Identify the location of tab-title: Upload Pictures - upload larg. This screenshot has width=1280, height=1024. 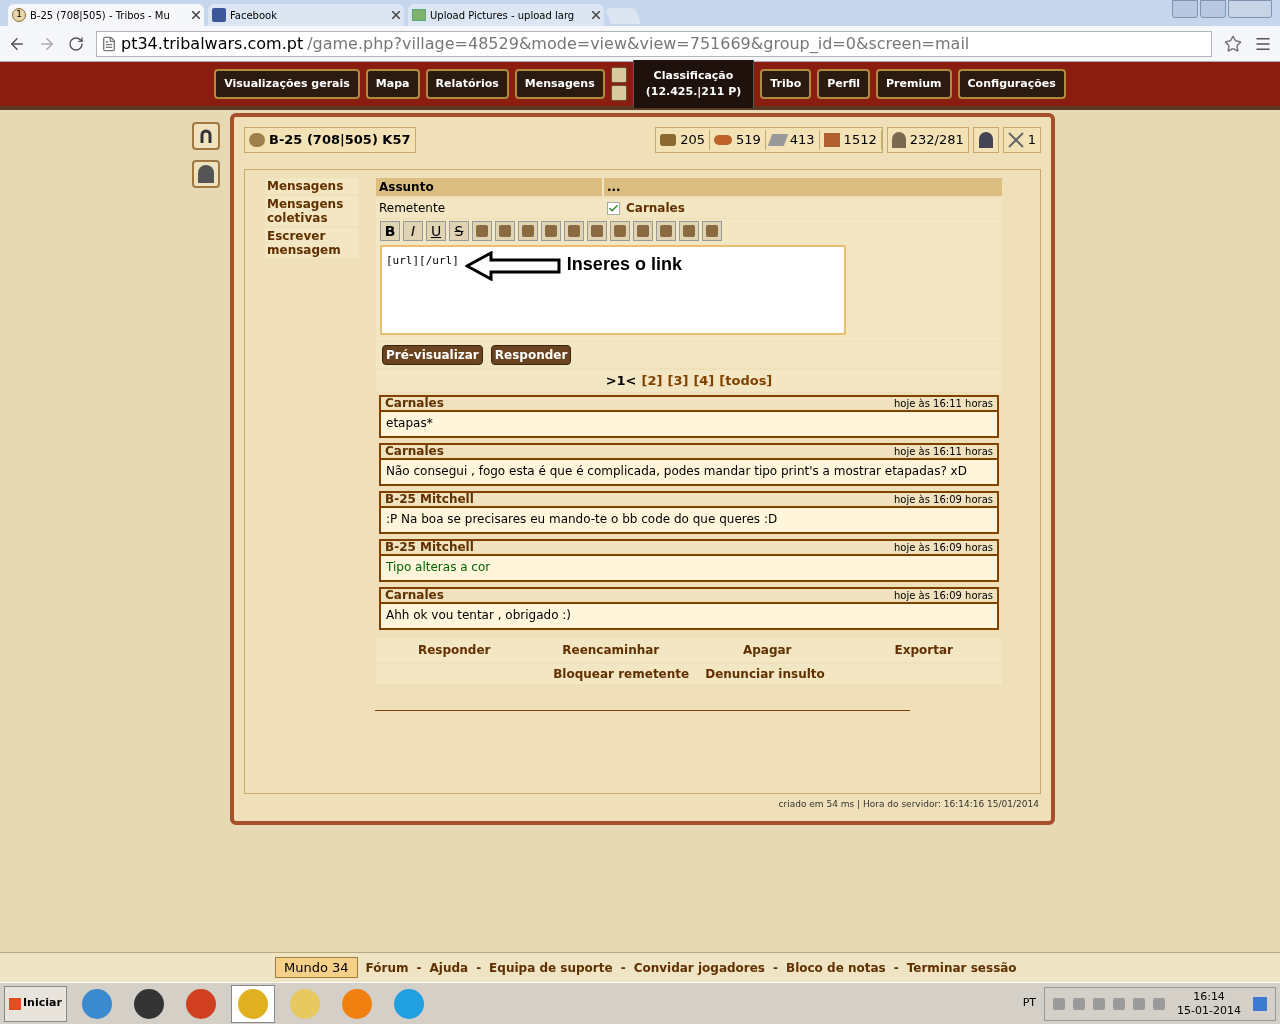
(503, 15).